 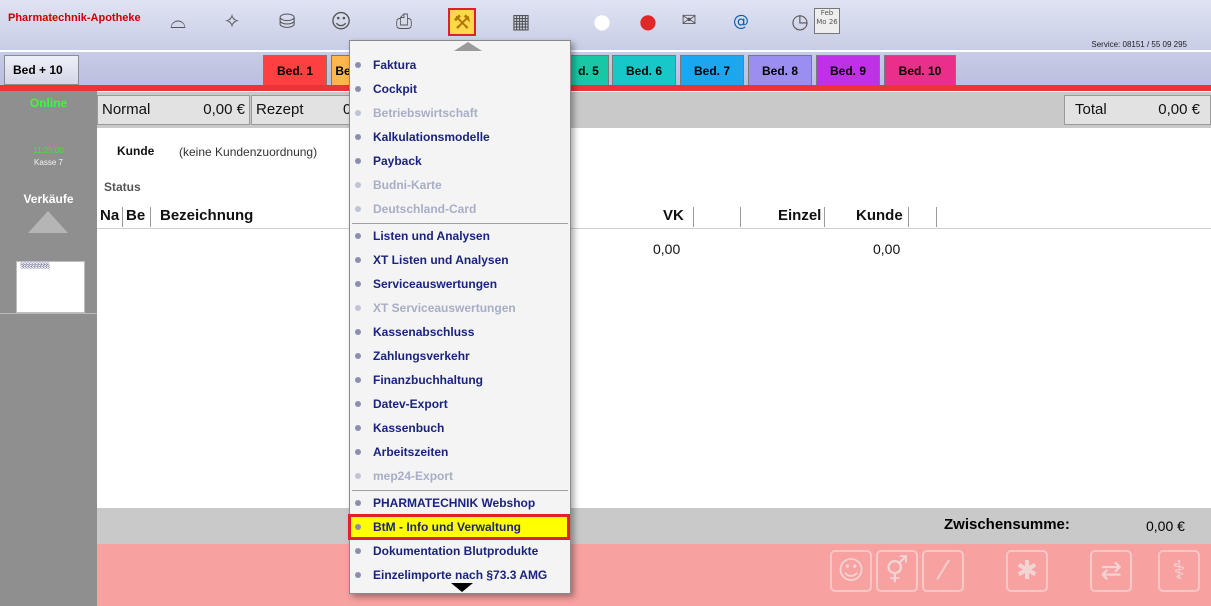 What do you see at coordinates (206, 216) in the screenshot?
I see `column-bezeichnung: Bezeichnung` at bounding box center [206, 216].